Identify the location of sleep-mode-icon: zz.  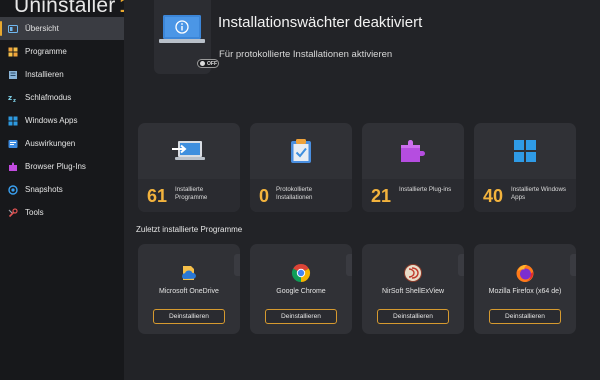
(13, 98).